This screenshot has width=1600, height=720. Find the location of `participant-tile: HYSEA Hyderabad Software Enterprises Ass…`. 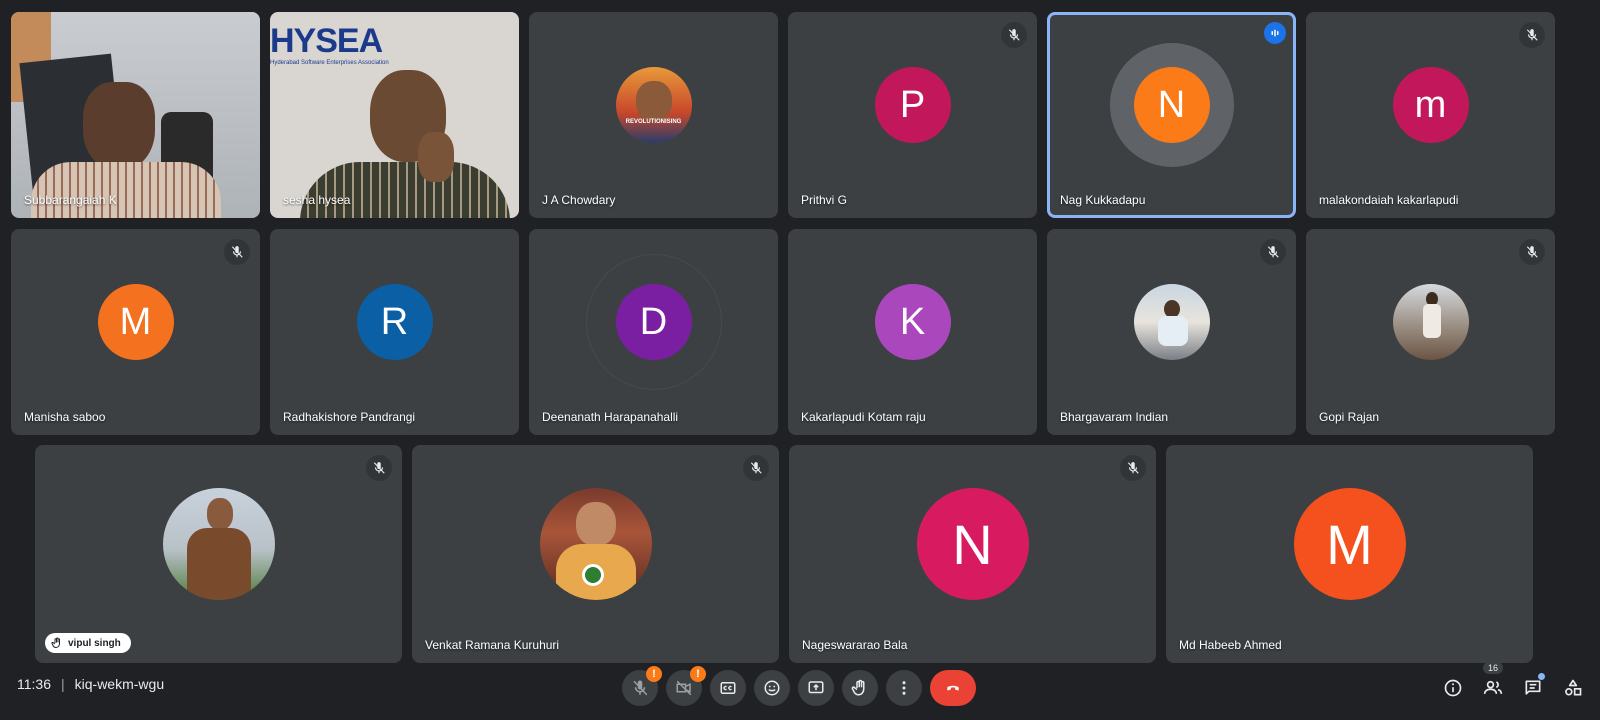

participant-tile: HYSEA Hyderabad Software Enterprises Ass… is located at coordinates (394, 115).